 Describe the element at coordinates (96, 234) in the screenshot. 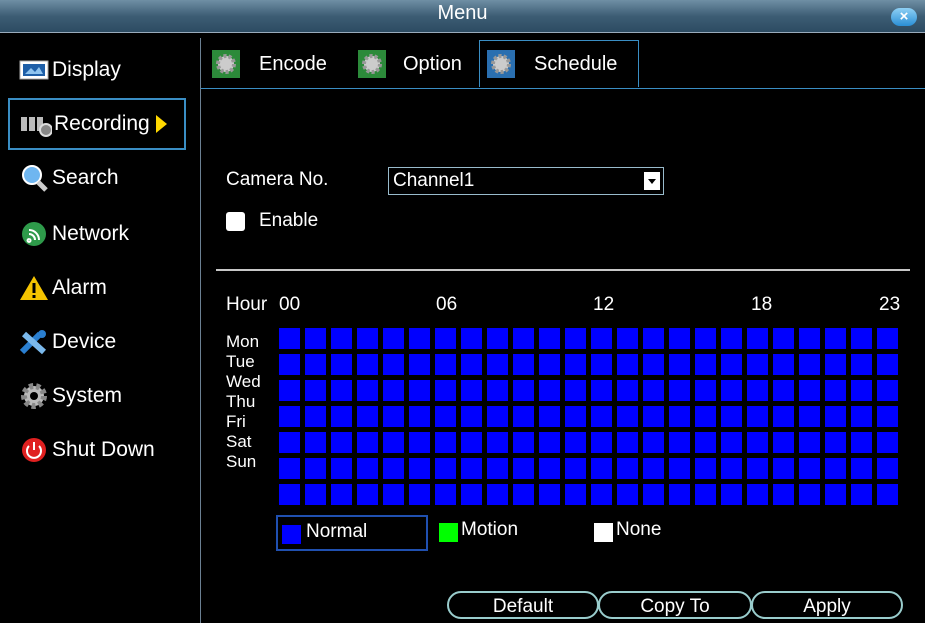

I see `sidebar-item-network: Network` at that location.